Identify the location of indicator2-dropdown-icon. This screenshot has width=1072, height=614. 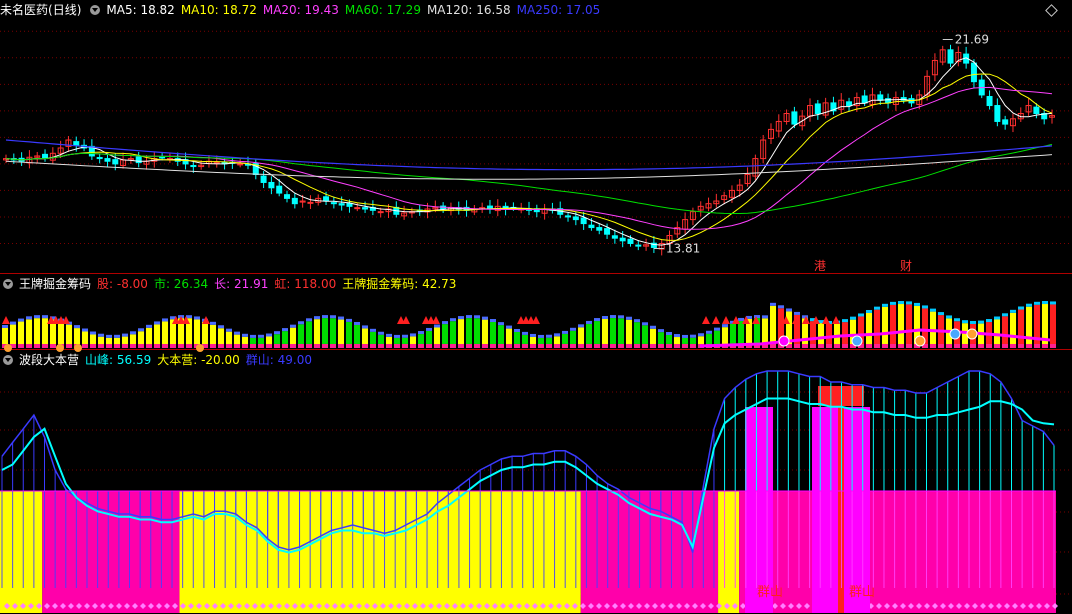
(8, 360).